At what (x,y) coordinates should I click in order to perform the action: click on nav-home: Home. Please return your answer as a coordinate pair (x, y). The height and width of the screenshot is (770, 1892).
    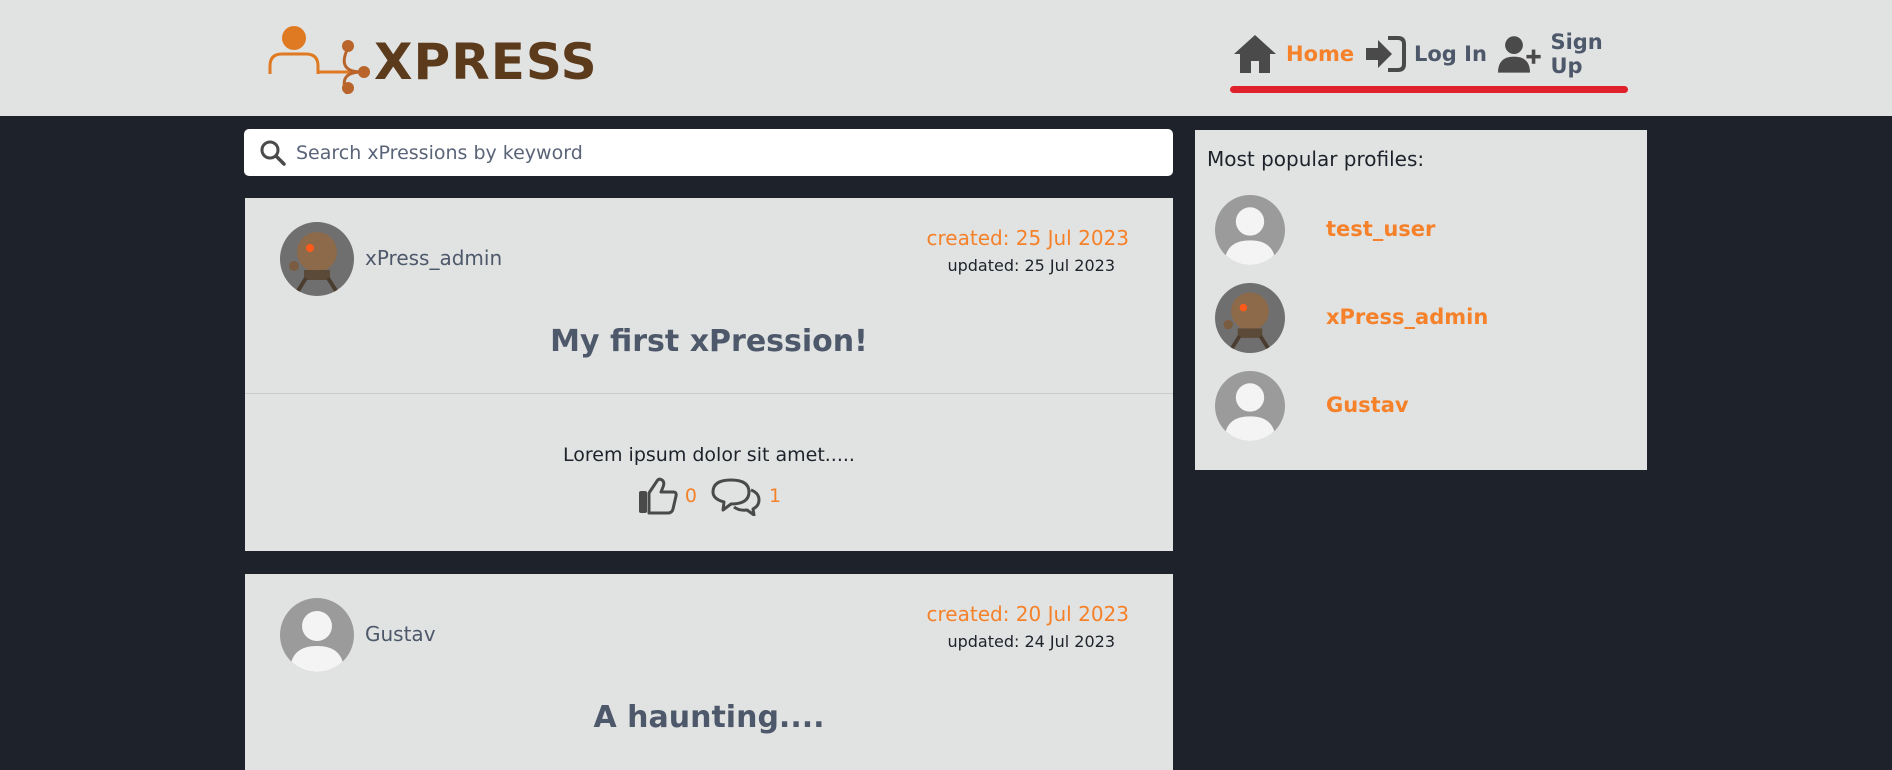
    Looking at the image, I should click on (1293, 54).